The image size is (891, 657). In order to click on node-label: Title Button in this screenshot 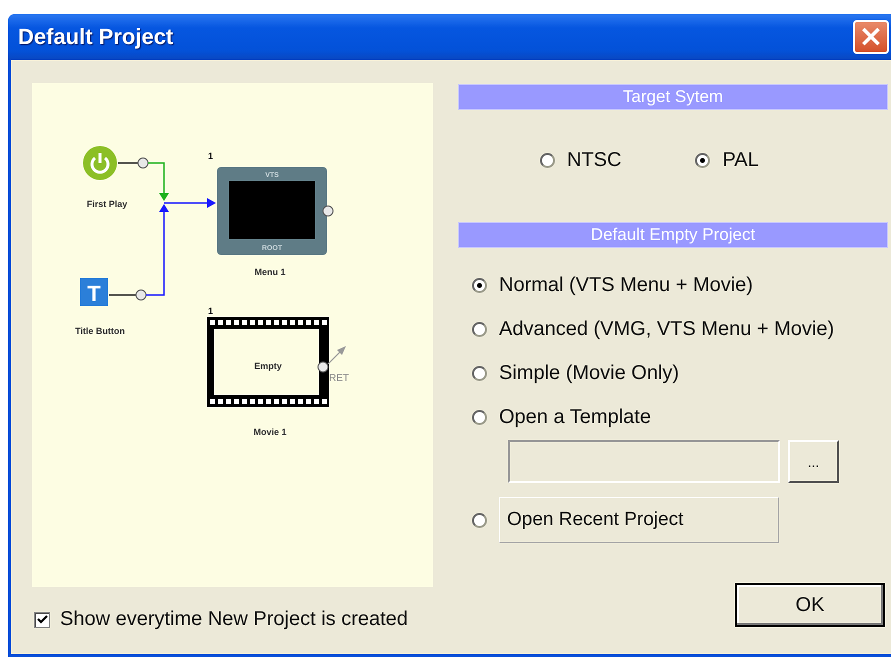, I will do `click(100, 331)`.